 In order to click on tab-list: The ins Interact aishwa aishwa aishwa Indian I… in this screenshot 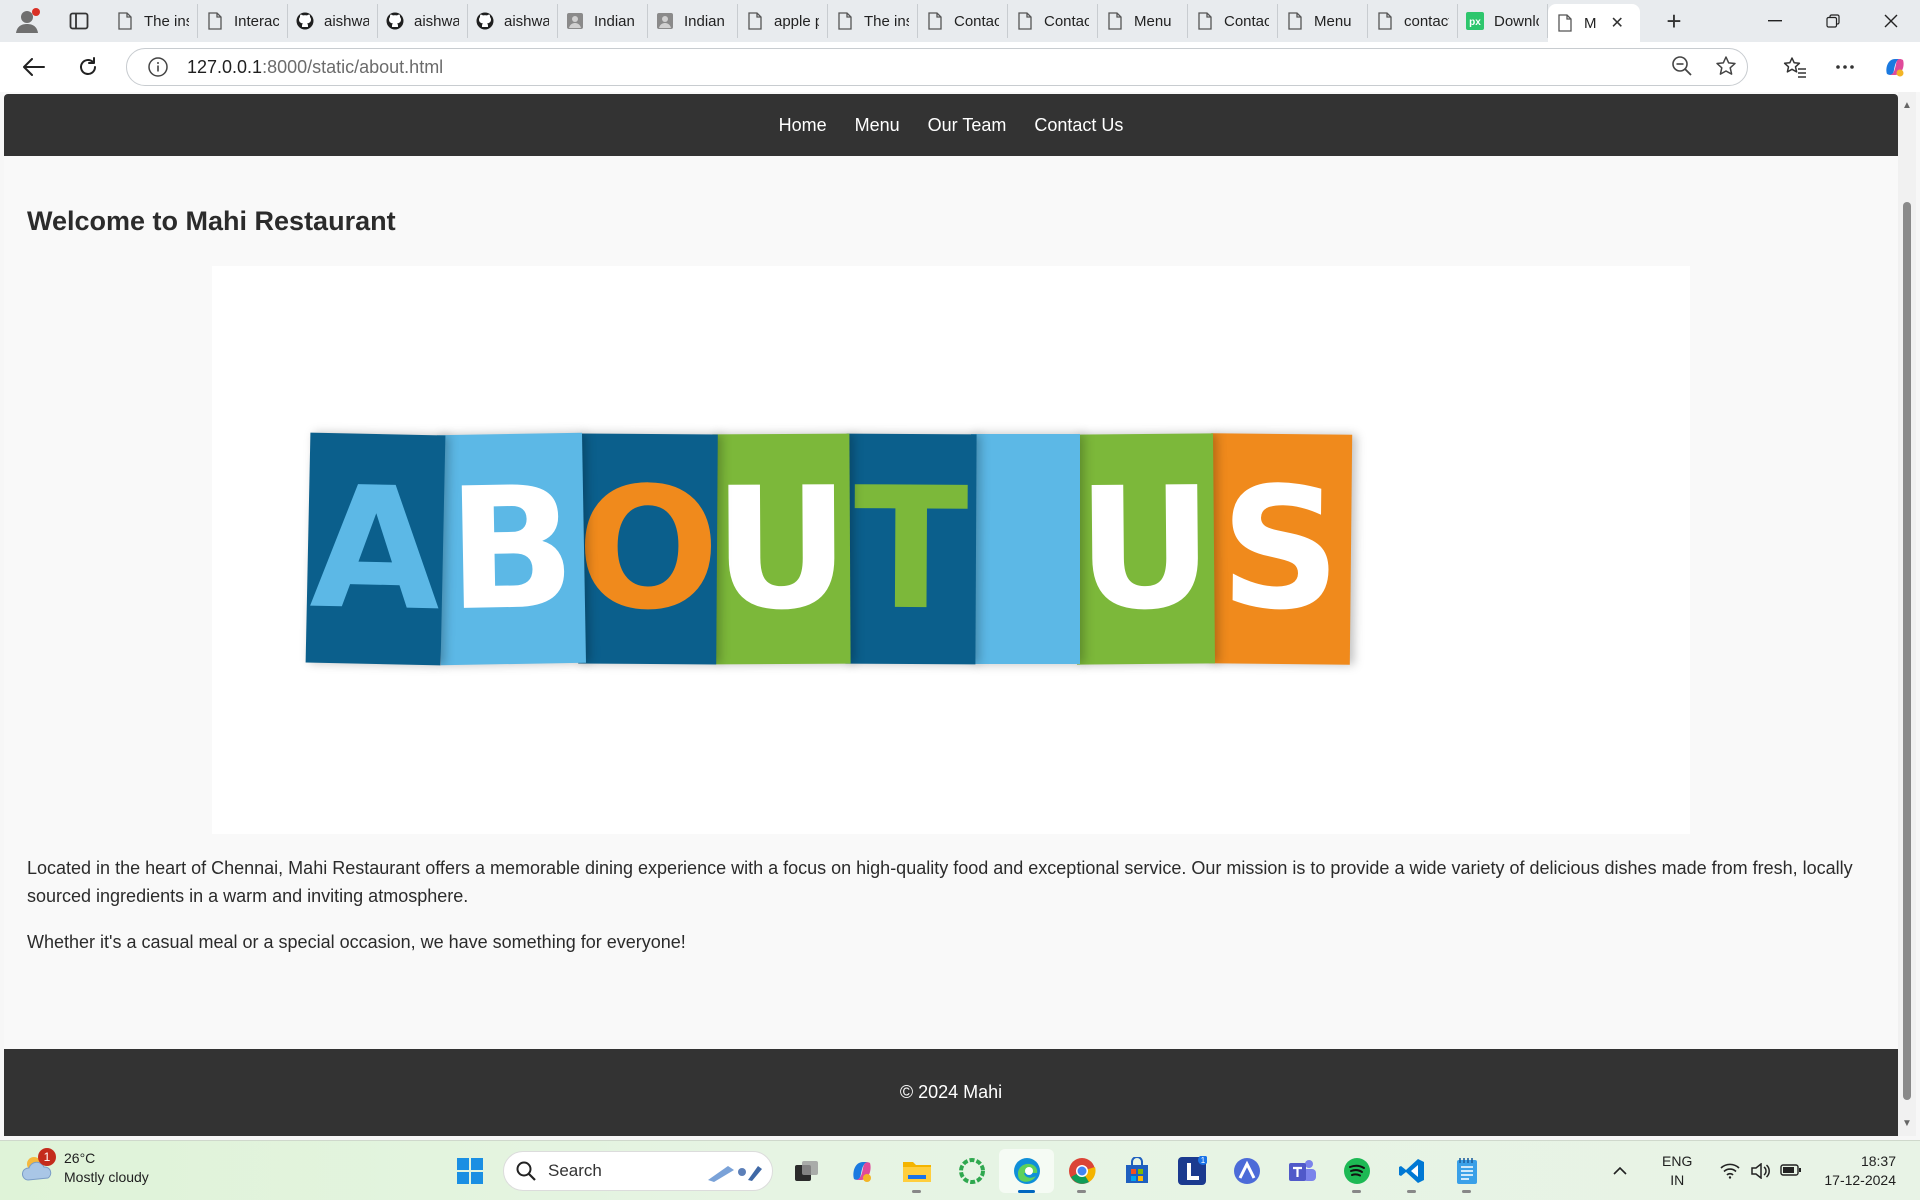, I will do `click(874, 21)`.